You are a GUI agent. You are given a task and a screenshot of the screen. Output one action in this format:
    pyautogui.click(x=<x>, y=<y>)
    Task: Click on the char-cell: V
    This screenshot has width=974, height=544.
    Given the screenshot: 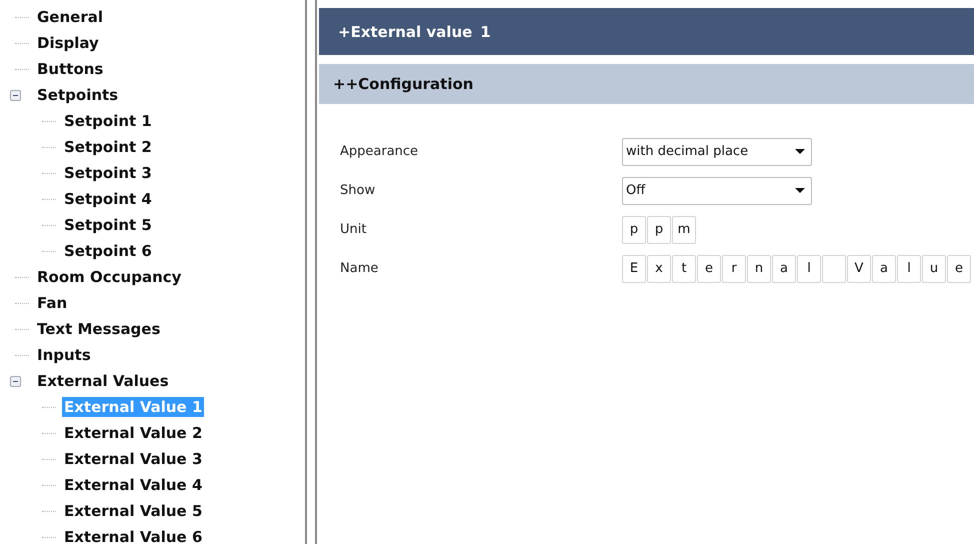 What is the action you would take?
    pyautogui.click(x=859, y=268)
    